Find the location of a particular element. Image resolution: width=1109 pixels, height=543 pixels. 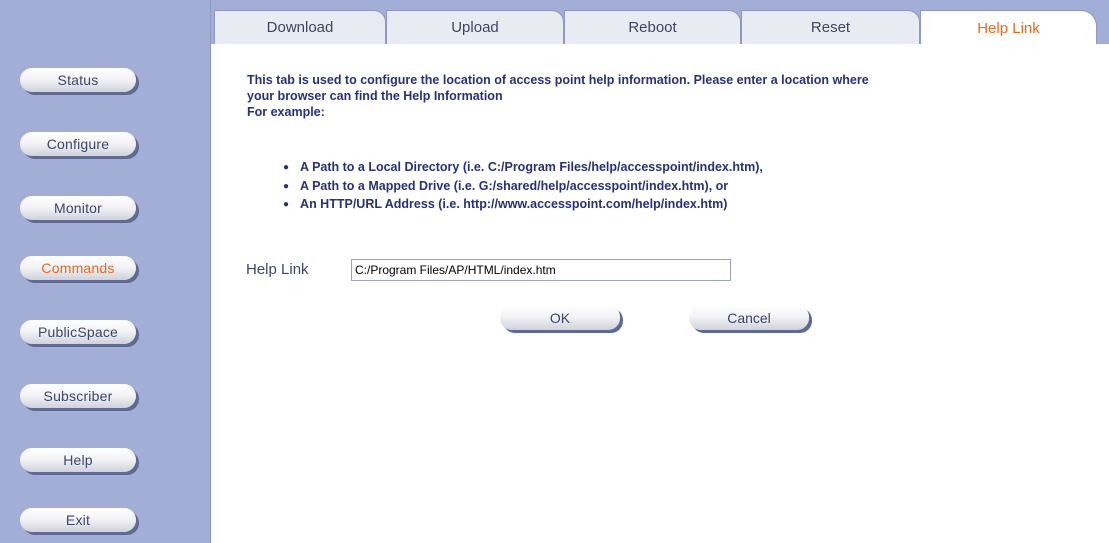

help-link-label: Help Link is located at coordinates (277, 269).